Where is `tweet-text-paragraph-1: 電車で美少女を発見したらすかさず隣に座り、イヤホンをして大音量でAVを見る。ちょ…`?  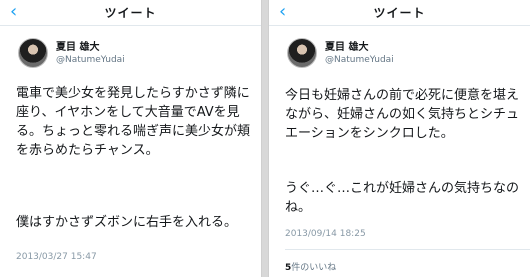
tweet-text-paragraph-1: 電車で美少女を発見したらすかさず隣に座り、イヤホンをして大音量でAVを見る。ちょ… is located at coordinates (133, 122).